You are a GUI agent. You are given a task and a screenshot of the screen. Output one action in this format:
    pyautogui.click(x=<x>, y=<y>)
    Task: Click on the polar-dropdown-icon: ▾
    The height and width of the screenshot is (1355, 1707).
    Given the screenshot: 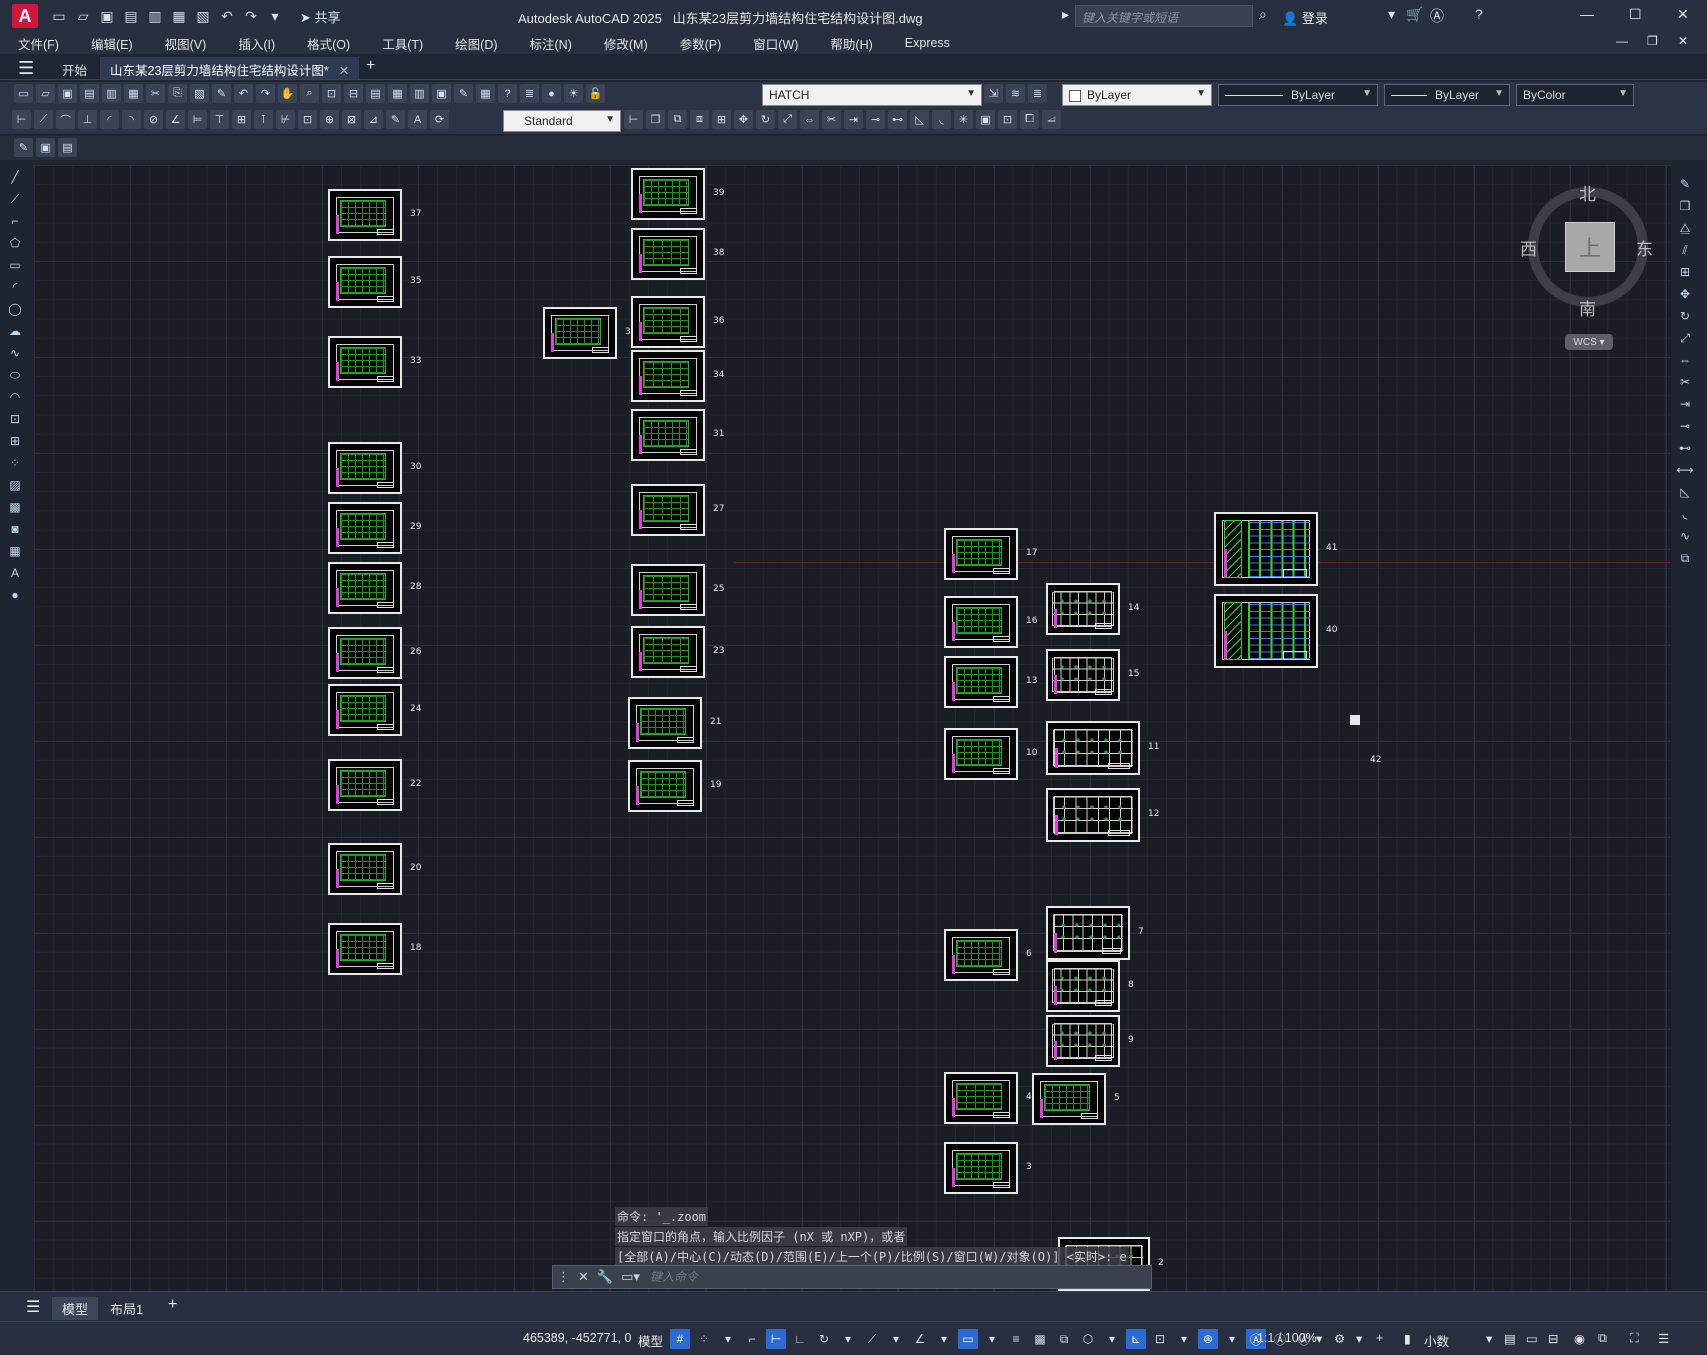 What is the action you would take?
    pyautogui.click(x=848, y=1339)
    